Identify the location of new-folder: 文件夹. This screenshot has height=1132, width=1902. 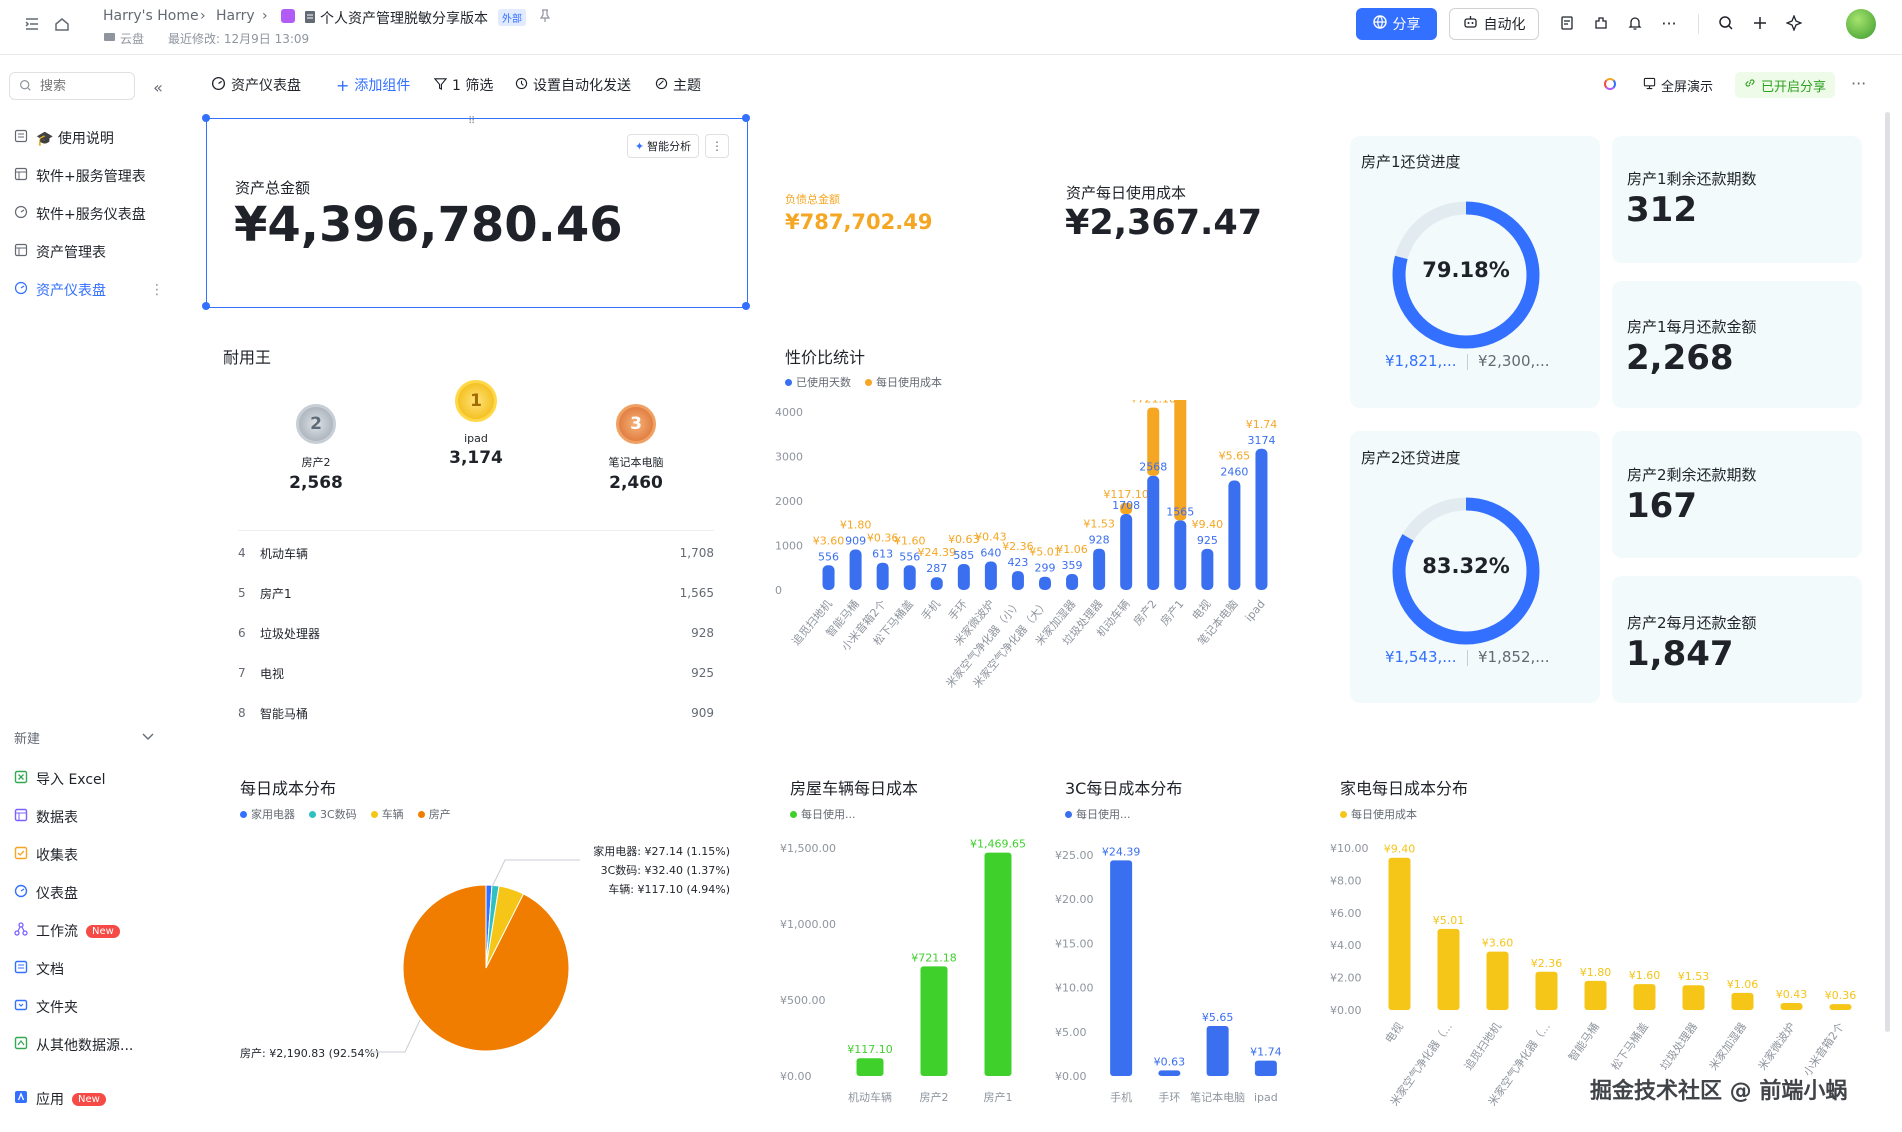
(46, 1007).